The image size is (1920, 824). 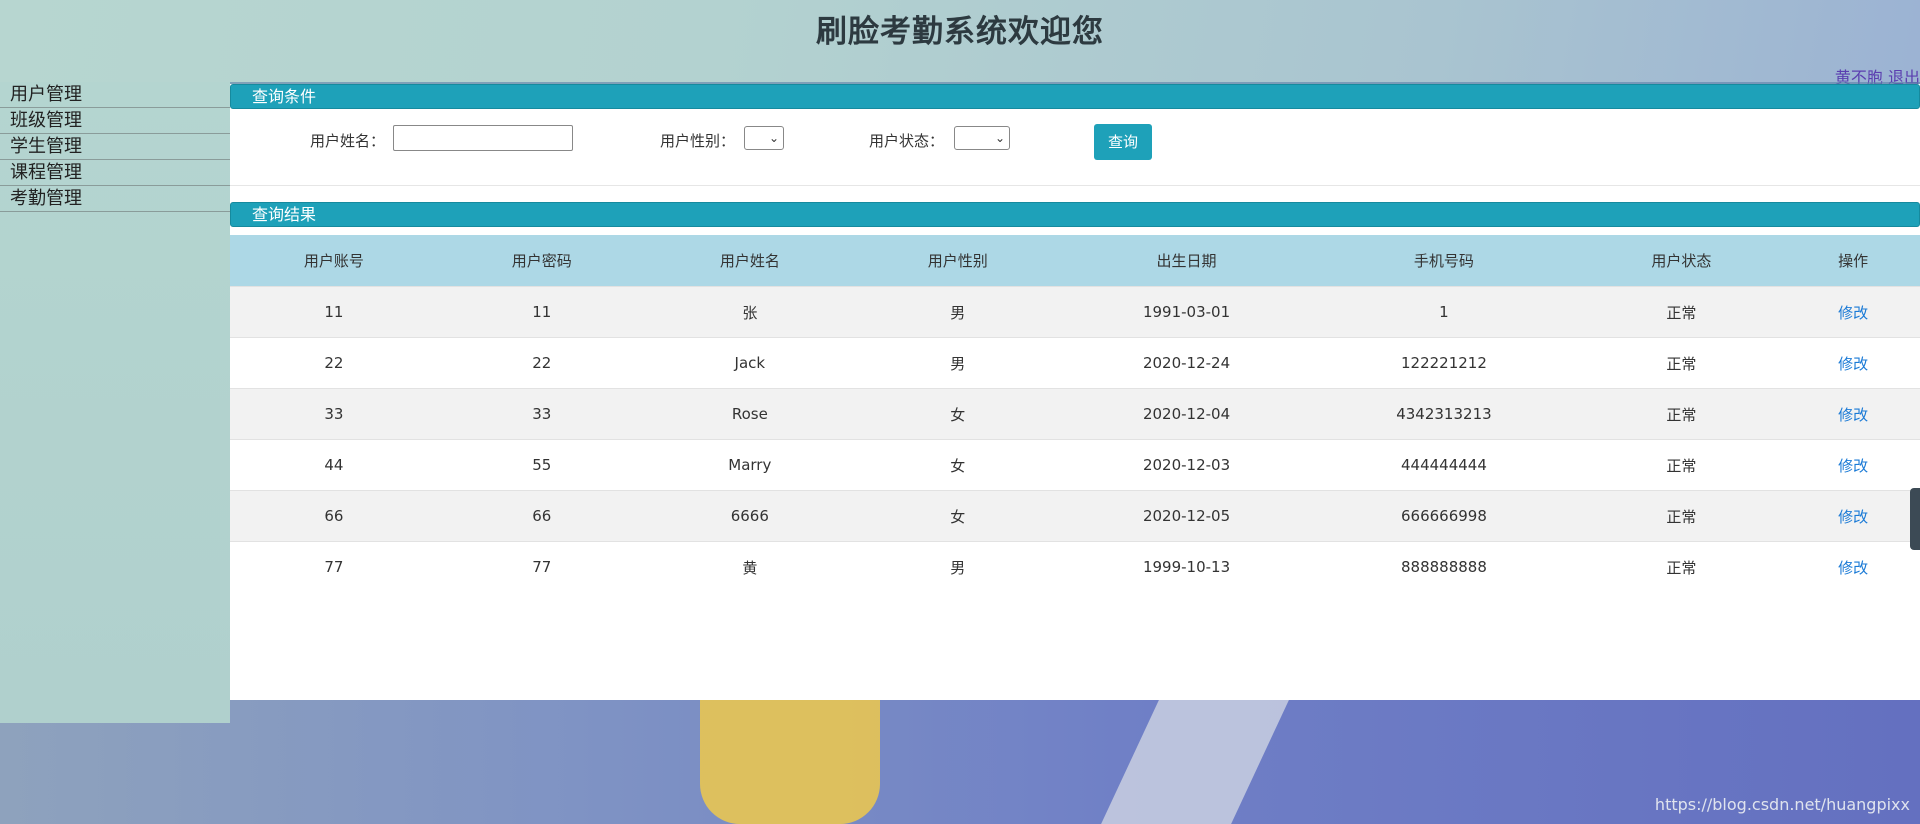 What do you see at coordinates (483, 138) in the screenshot?
I see `name-input` at bounding box center [483, 138].